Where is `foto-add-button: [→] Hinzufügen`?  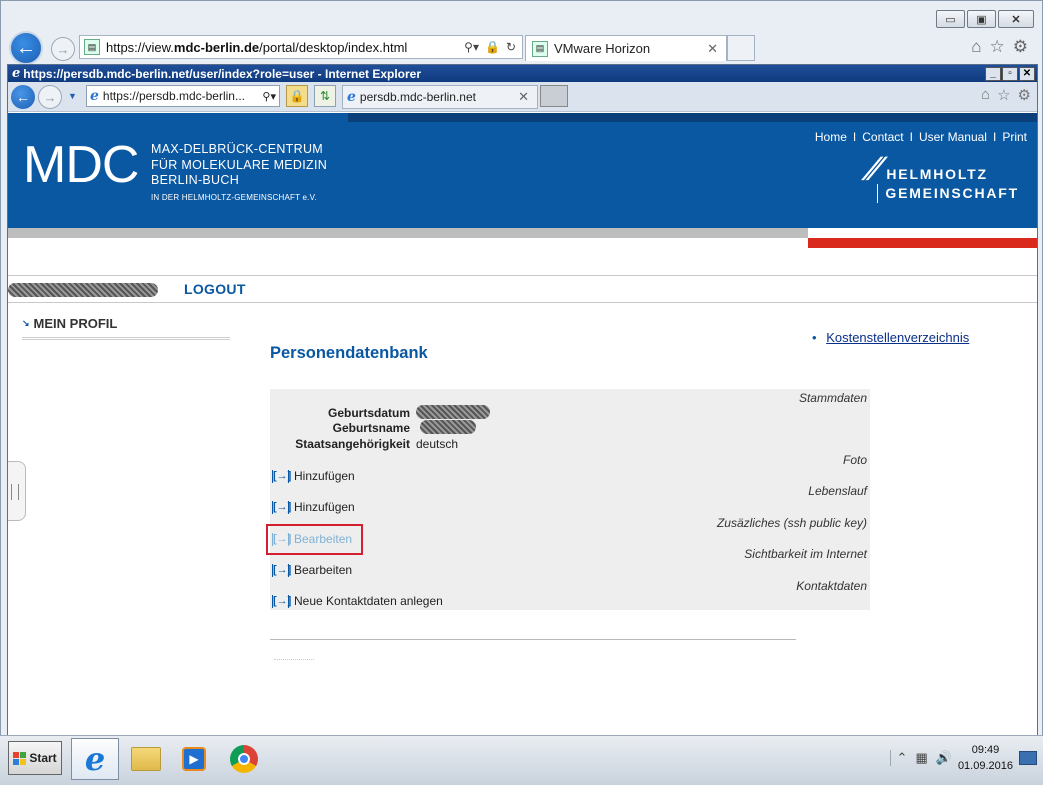 foto-add-button: [→] Hinzufügen is located at coordinates (313, 476).